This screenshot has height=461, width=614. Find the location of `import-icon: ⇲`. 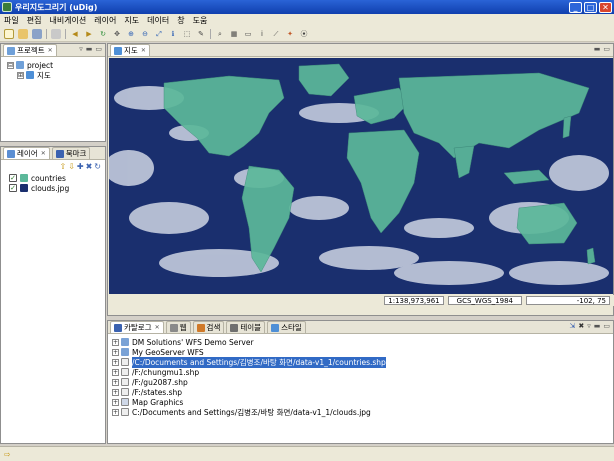

import-icon: ⇲ is located at coordinates (572, 326).